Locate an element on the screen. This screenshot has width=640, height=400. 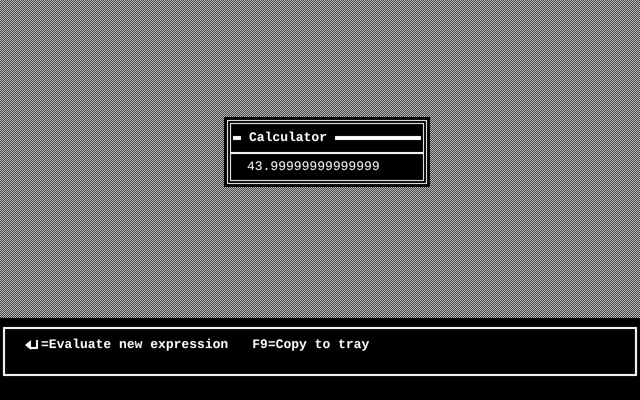
key-hint: =Evaluate new expression is located at coordinates (134, 345).